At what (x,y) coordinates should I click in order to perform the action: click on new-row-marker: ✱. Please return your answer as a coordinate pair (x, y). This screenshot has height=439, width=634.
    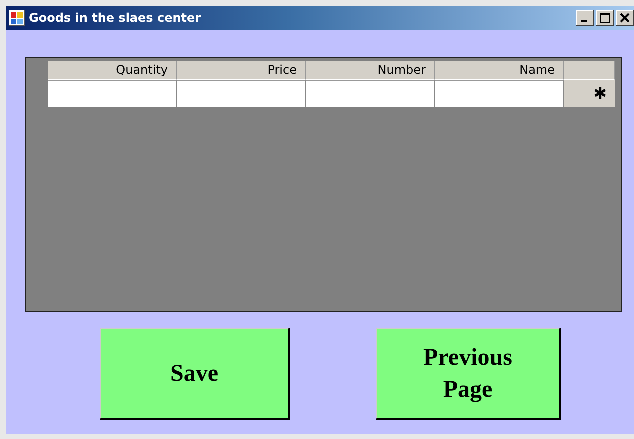
    Looking at the image, I should click on (589, 93).